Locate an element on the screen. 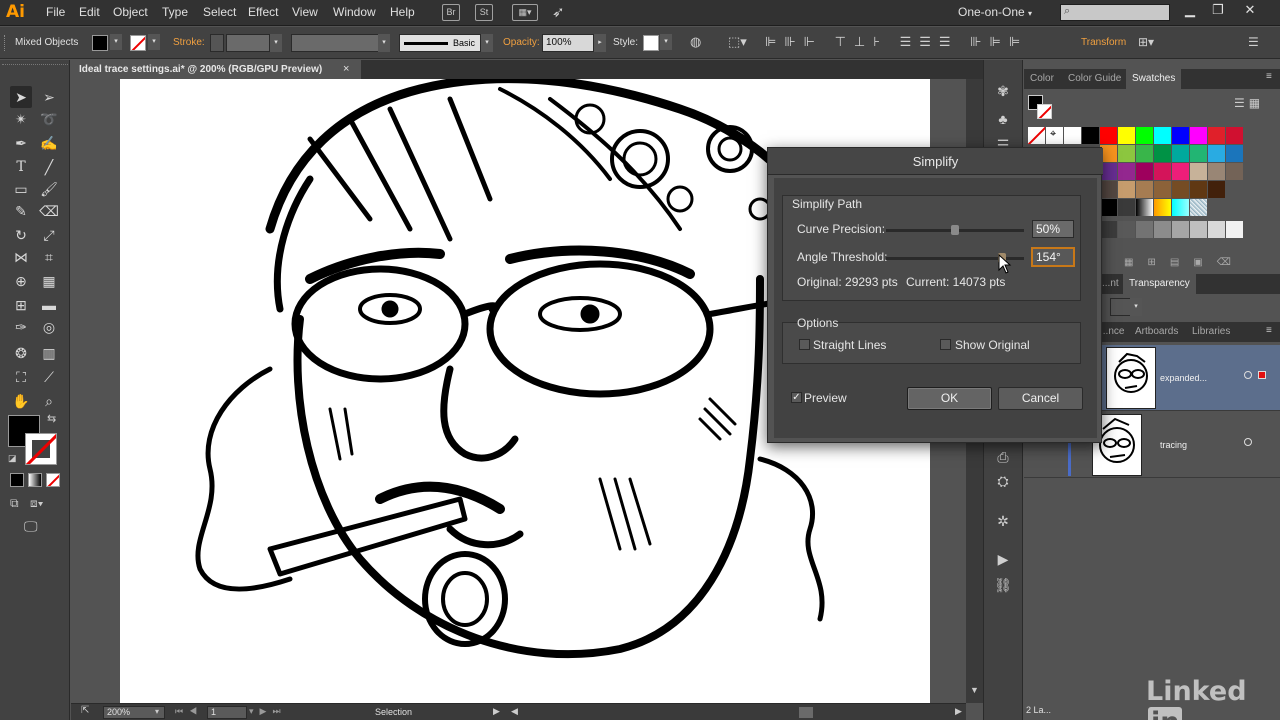  blend-mode-dropdown: ▾ is located at coordinates (1136, 307).